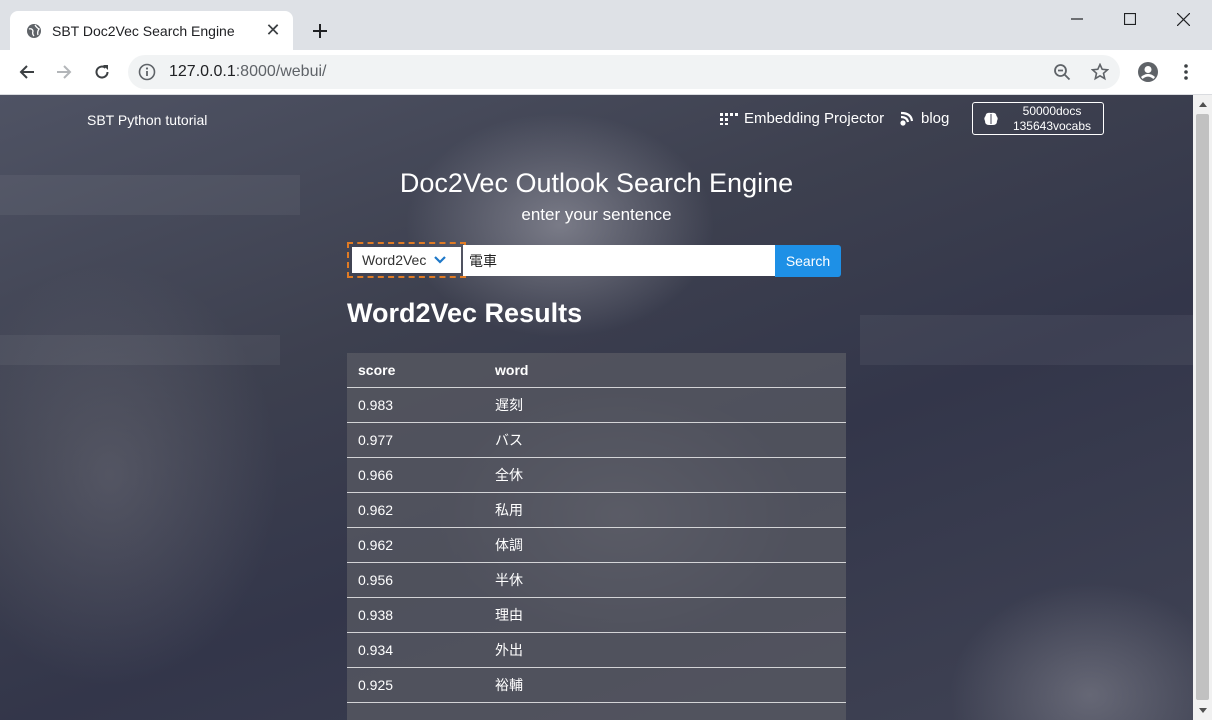 This screenshot has height=720, width=1212. I want to click on embedding-projector-link: Embedding Projector, so click(802, 118).